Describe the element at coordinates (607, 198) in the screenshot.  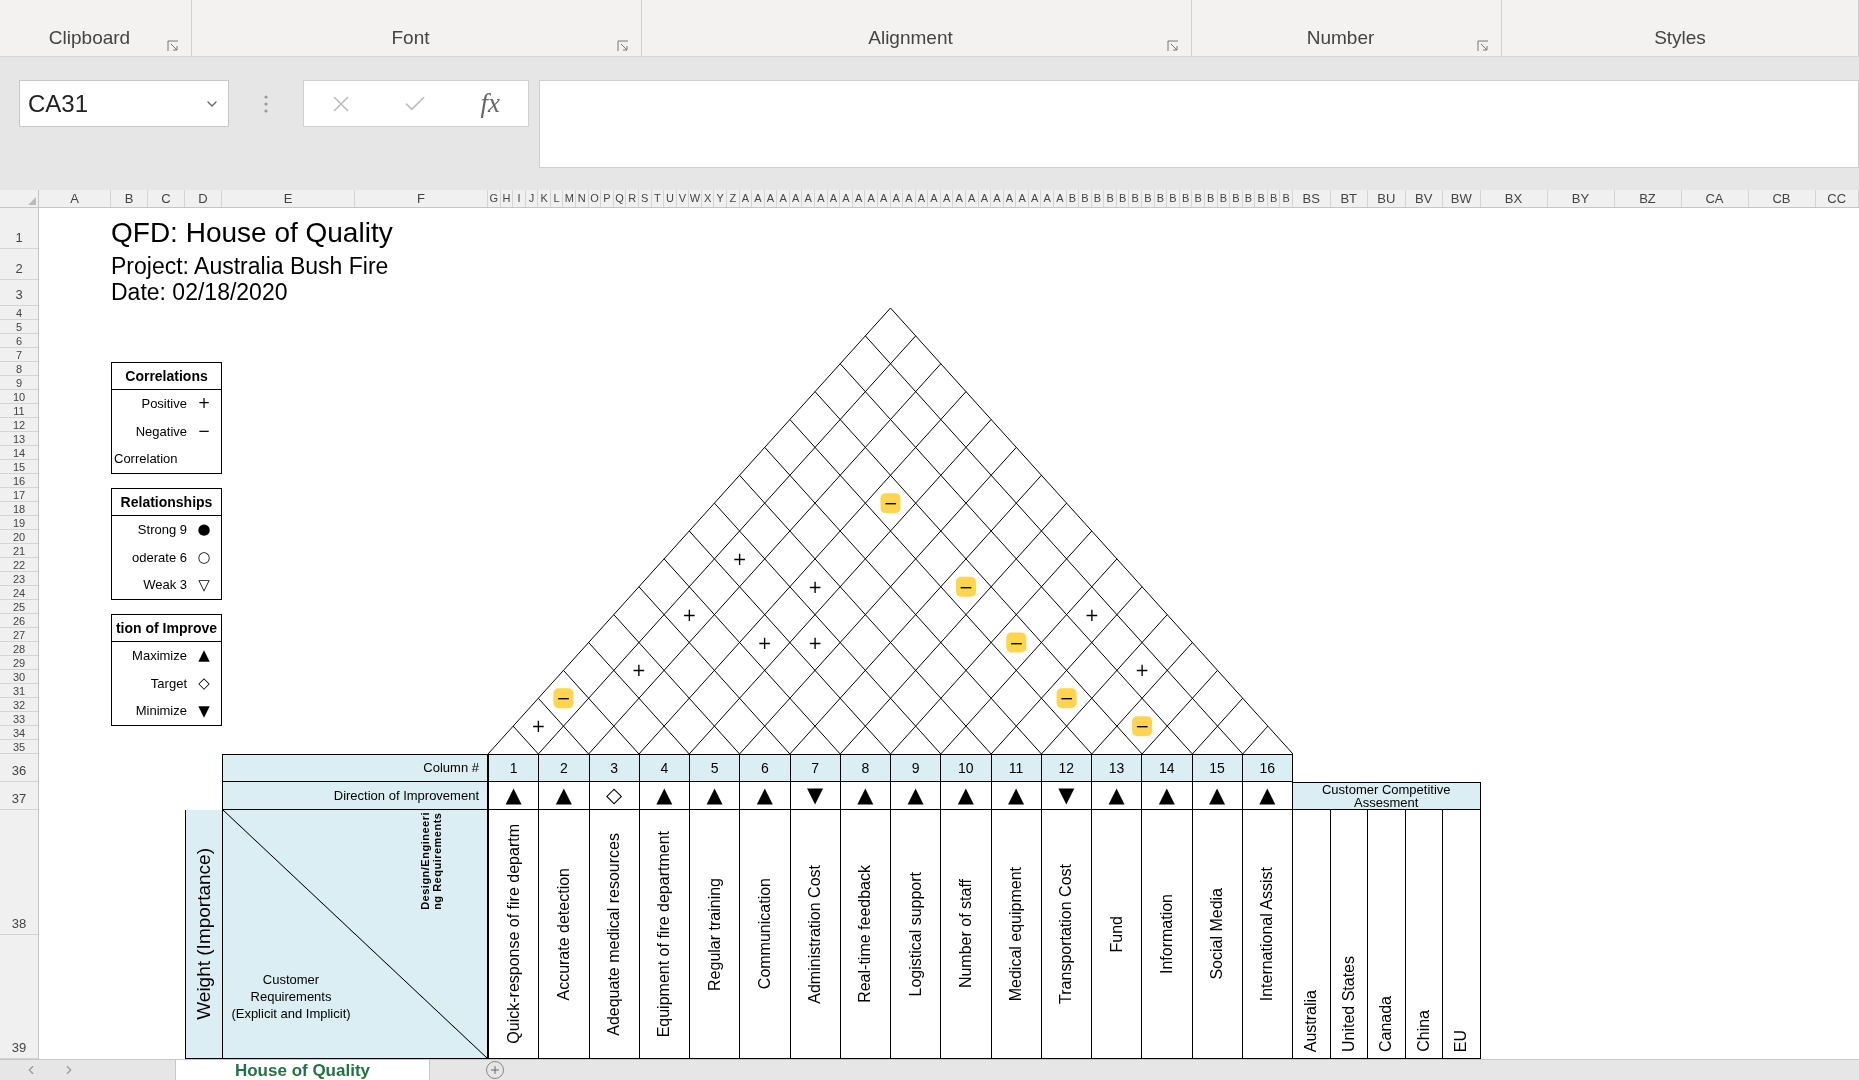
I see `column-header: P` at that location.